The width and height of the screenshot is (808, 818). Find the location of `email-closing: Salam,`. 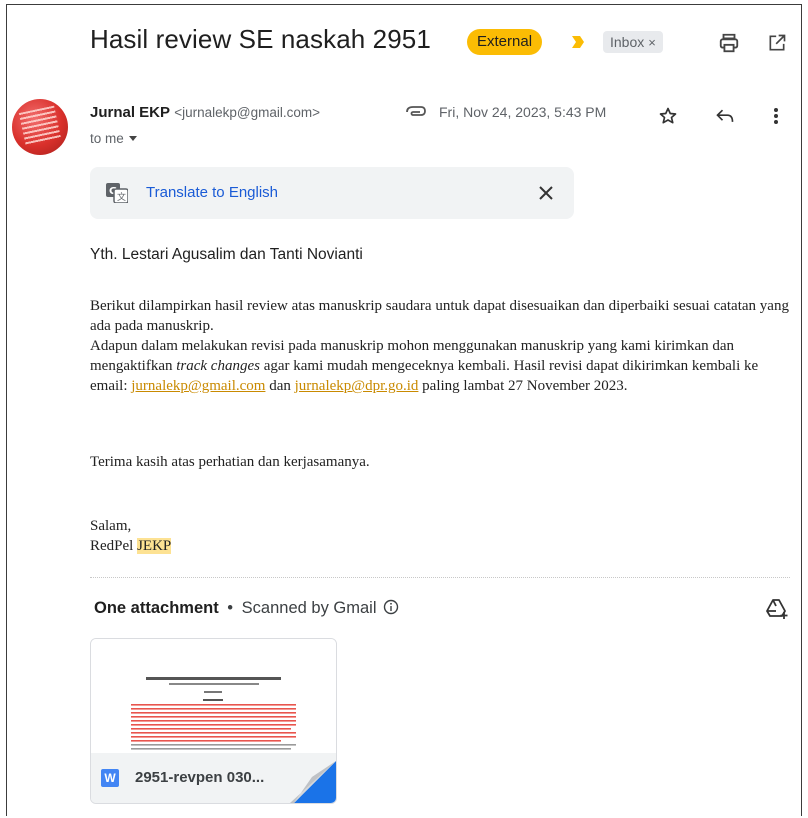

email-closing: Salam, is located at coordinates (111, 526).